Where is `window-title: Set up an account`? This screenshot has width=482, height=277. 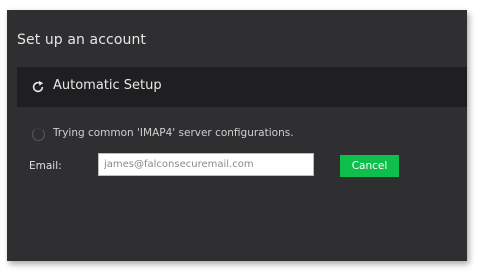 window-title: Set up an account is located at coordinates (82, 40).